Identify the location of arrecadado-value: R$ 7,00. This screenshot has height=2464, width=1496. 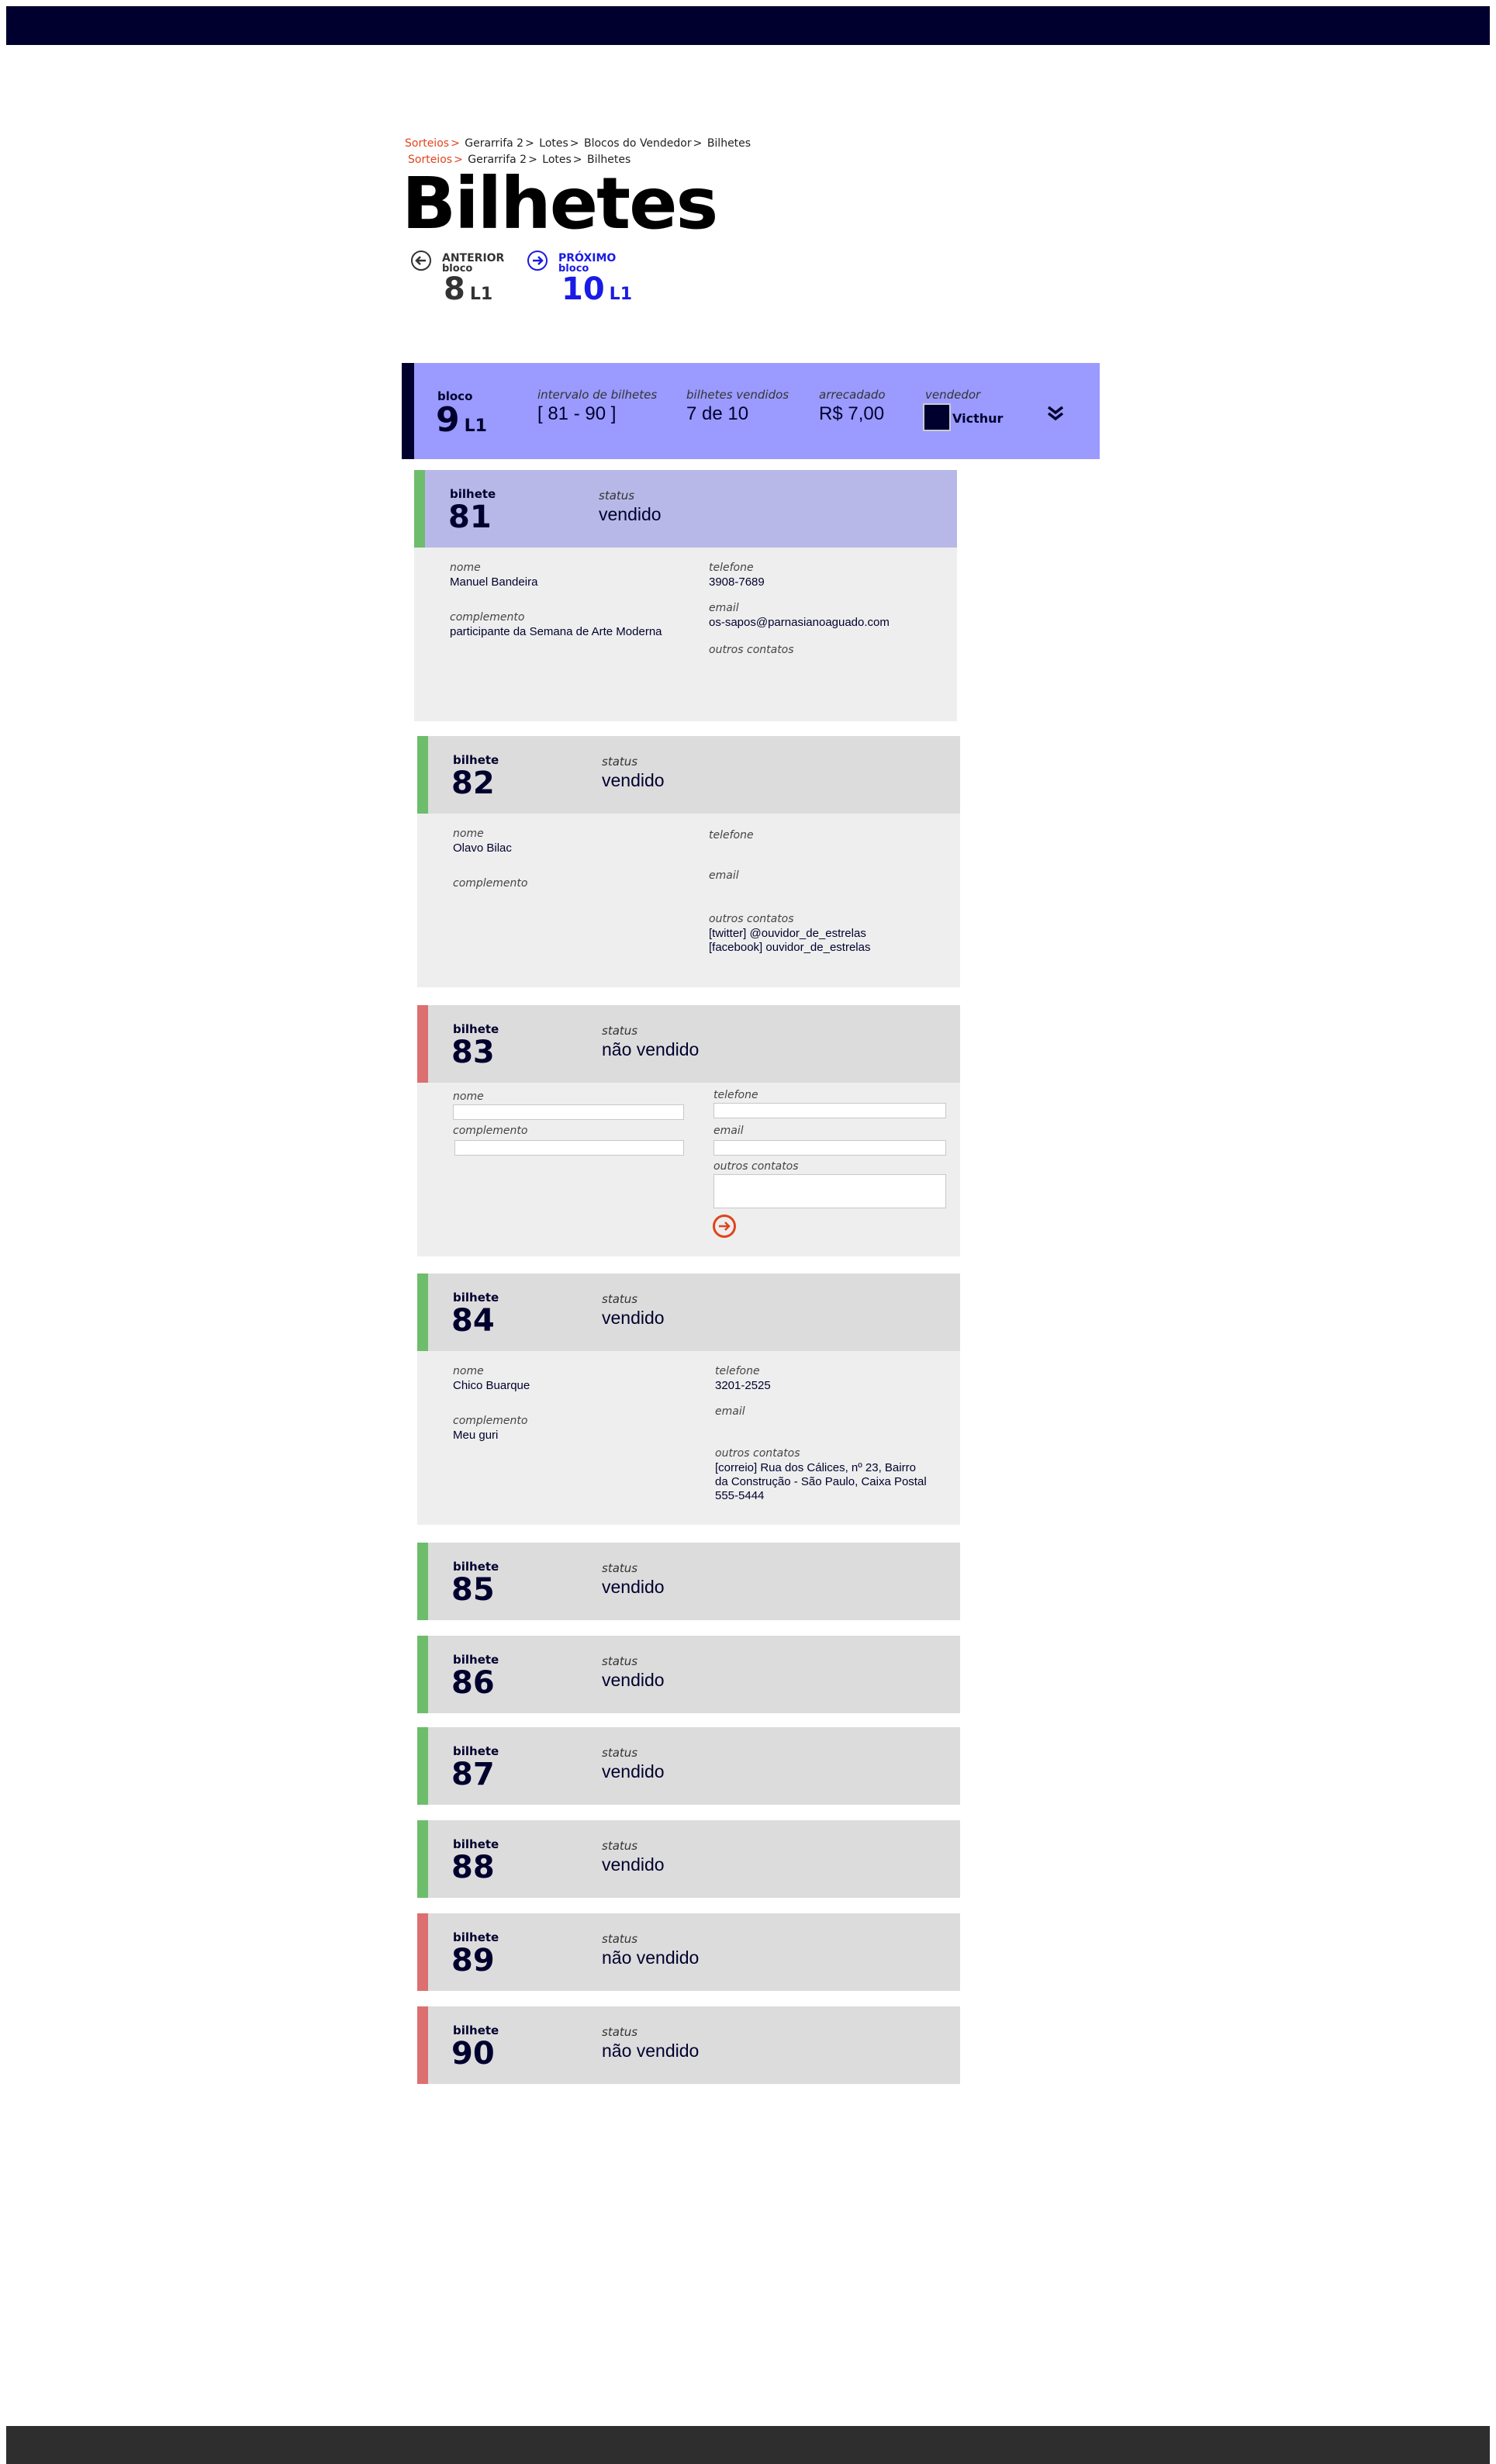
(852, 413).